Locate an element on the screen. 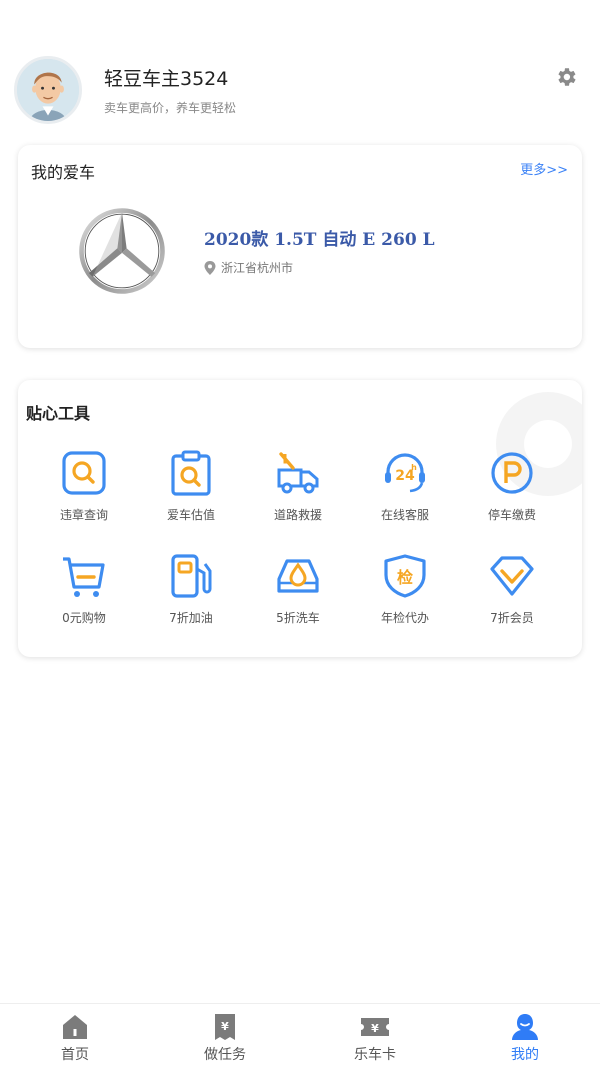  tool-car-valuation: 爱车估值 is located at coordinates (191, 495).